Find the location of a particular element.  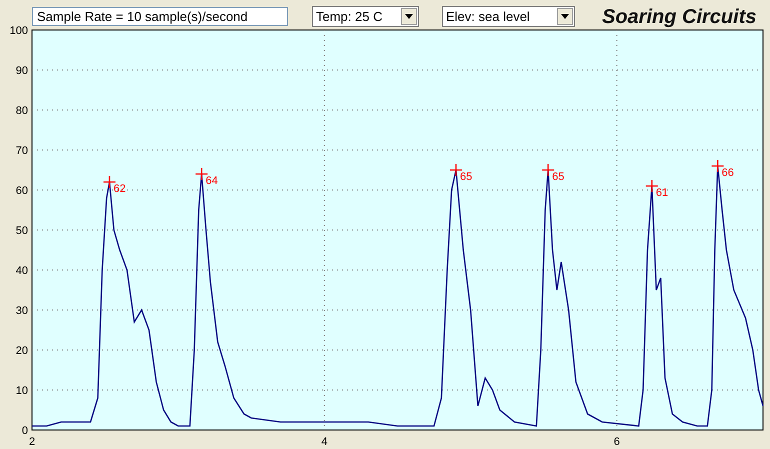

y-tick-label: 40 is located at coordinates (22, 271).